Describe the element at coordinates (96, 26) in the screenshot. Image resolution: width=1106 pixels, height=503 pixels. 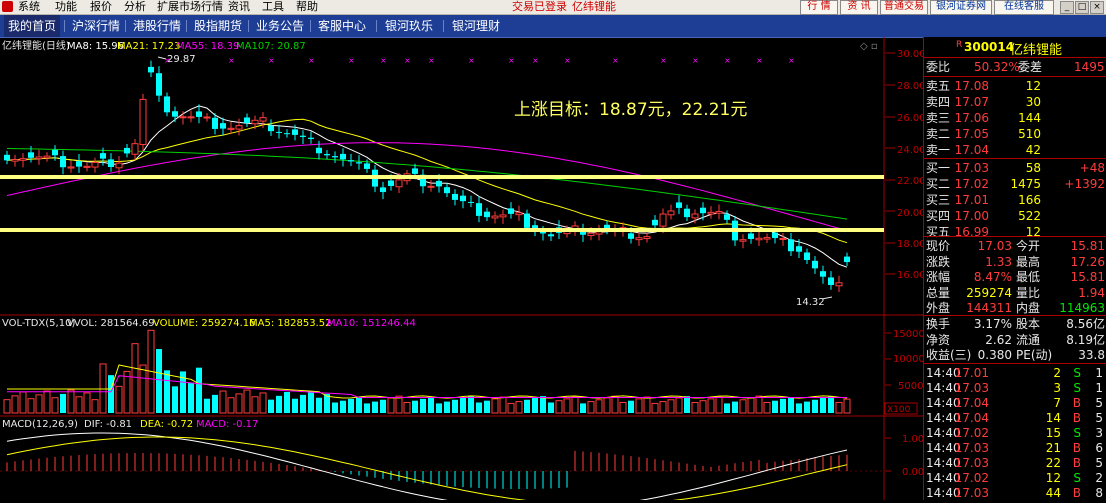
I see `nav-hs-market: 沪深行情` at that location.